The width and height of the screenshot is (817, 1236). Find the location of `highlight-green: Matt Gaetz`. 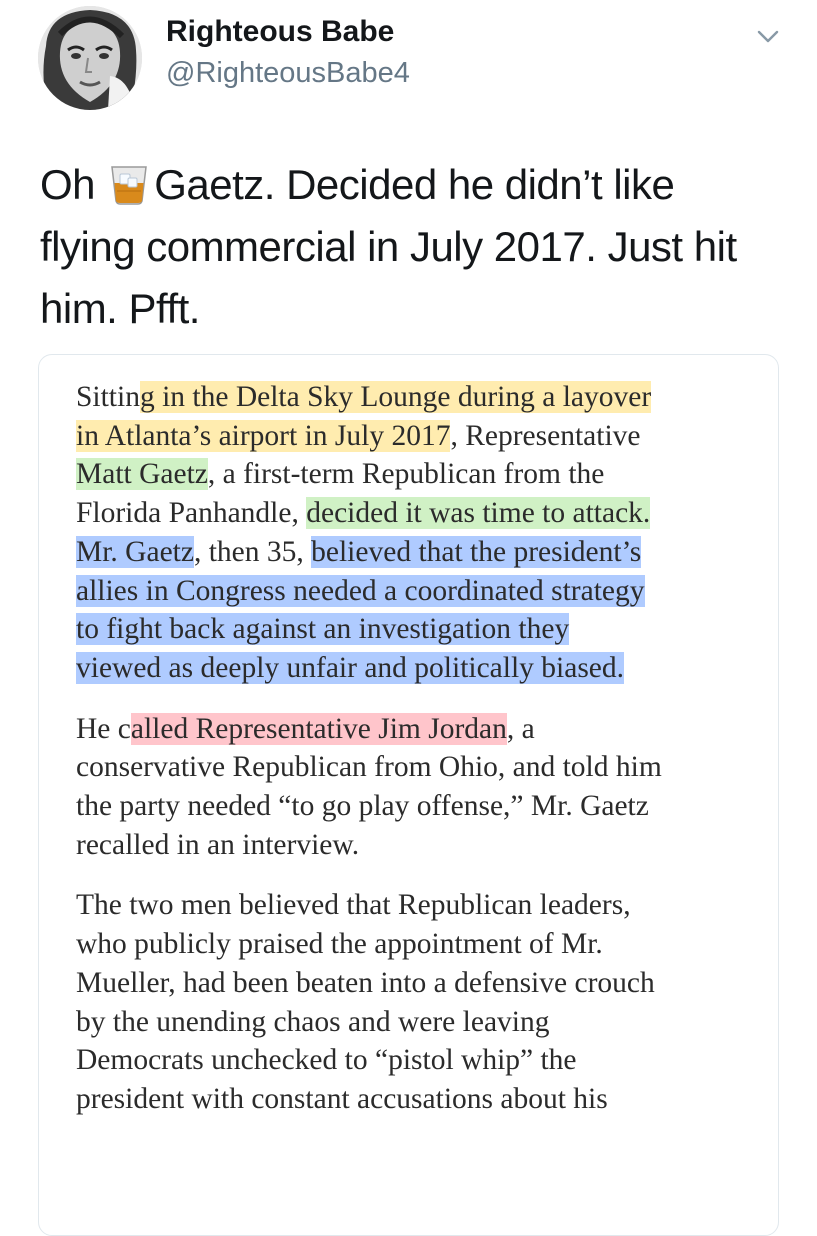

highlight-green: Matt Gaetz is located at coordinates (142, 474).